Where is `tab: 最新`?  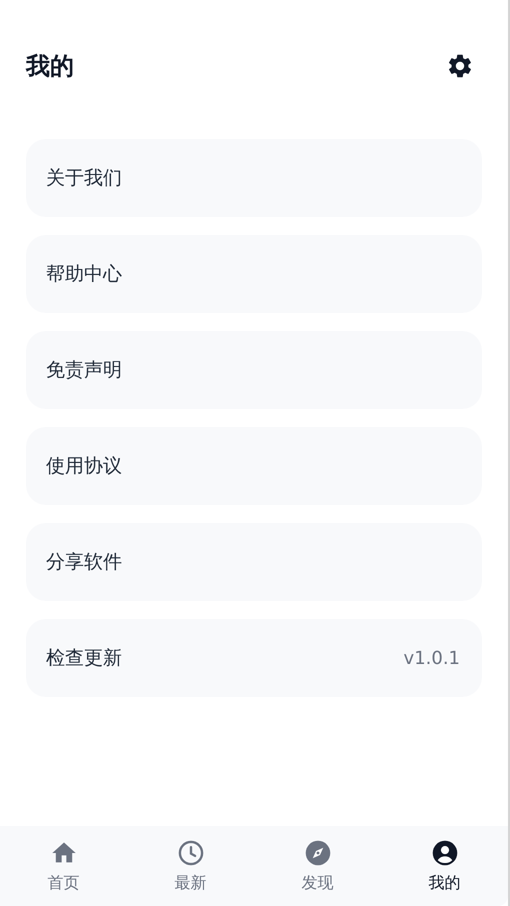 tab: 最新 is located at coordinates (190, 866).